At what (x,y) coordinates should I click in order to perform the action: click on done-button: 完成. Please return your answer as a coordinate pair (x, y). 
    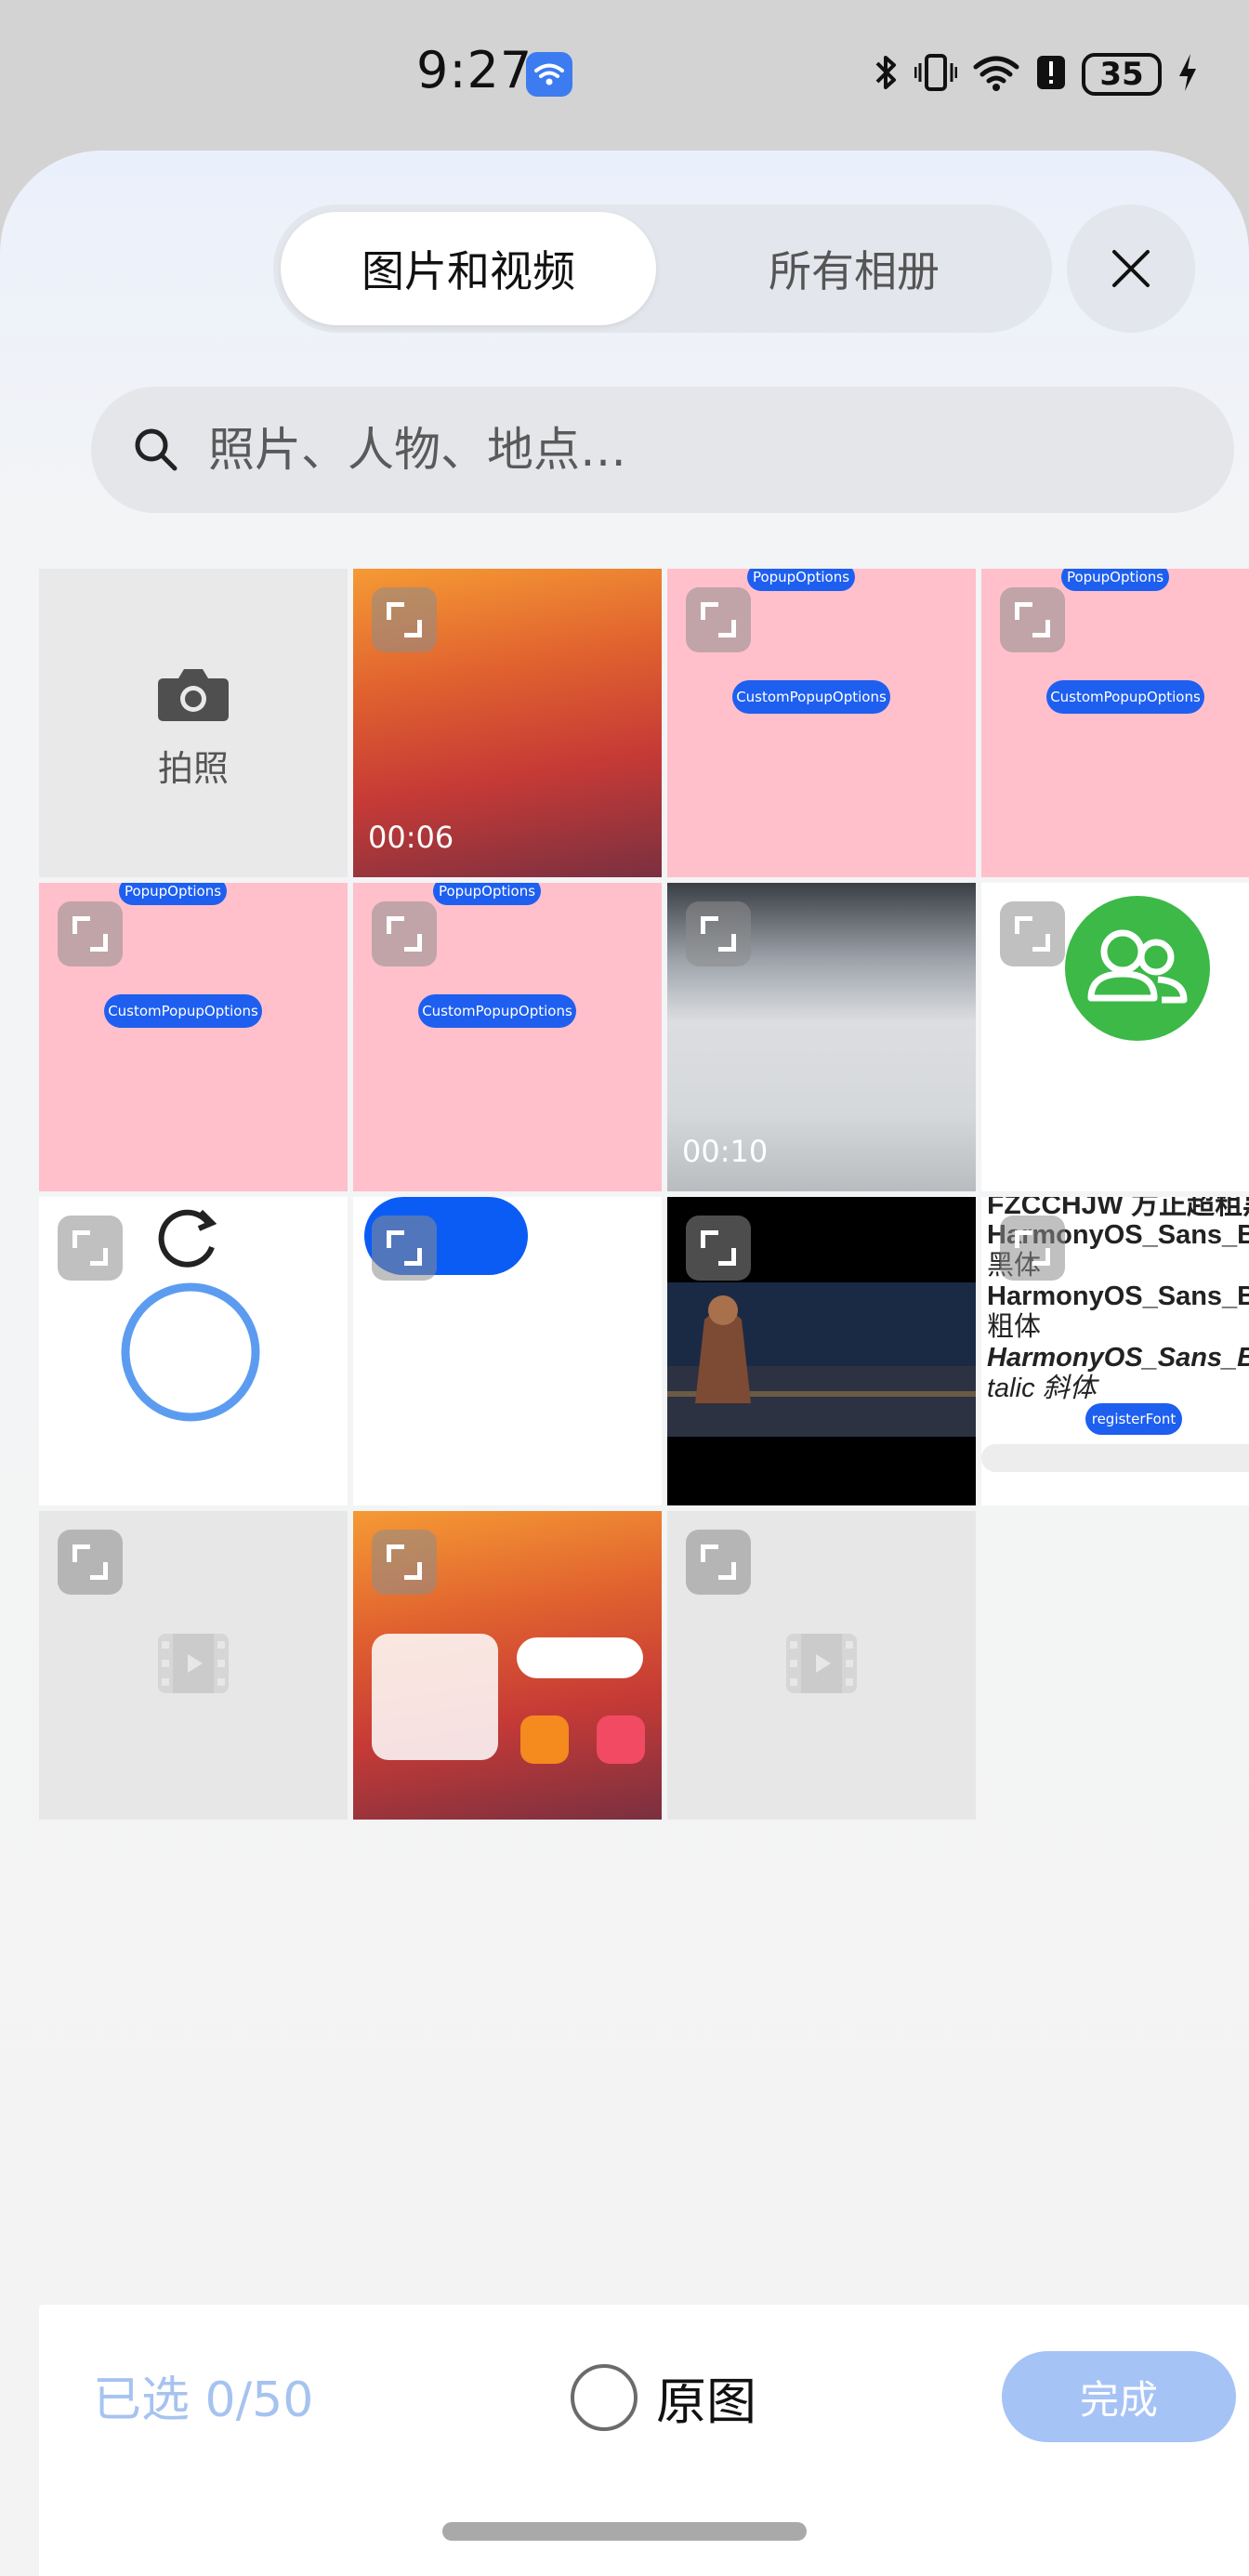
    Looking at the image, I should click on (1119, 2396).